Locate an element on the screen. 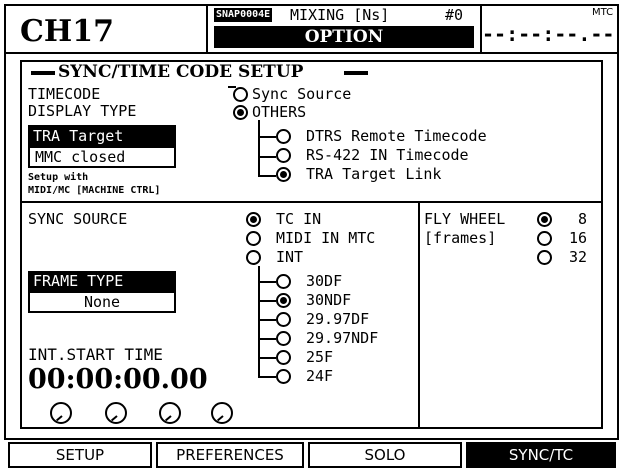  tra-target-field: TRA Target is located at coordinates (102, 136).